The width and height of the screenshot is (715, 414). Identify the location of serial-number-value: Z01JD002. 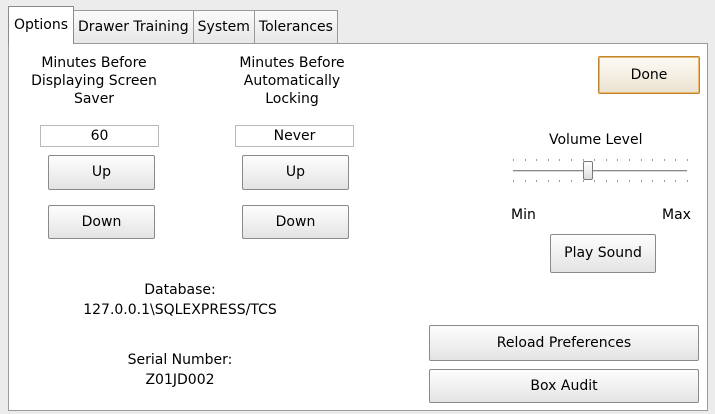
(180, 380).